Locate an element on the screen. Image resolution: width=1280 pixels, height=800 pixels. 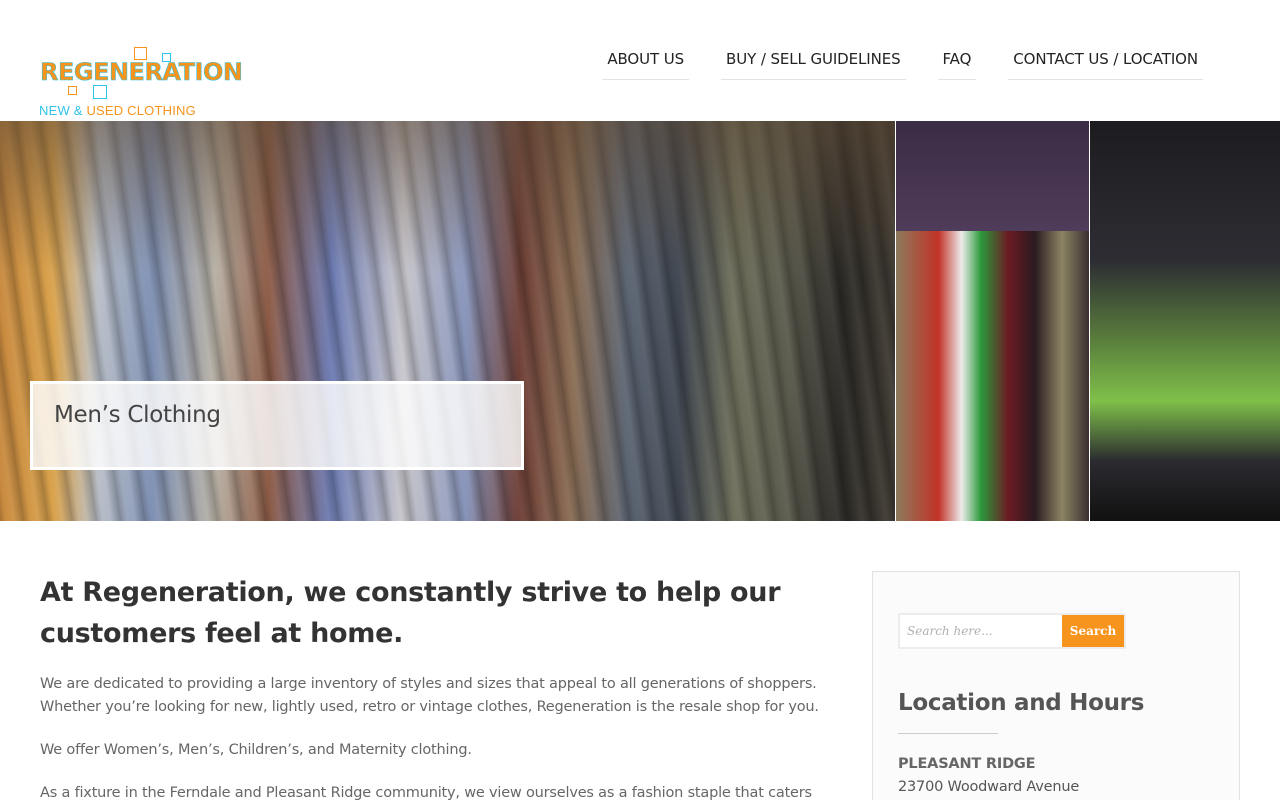
logo-tagline-part1: NEW & is located at coordinates (63, 110).